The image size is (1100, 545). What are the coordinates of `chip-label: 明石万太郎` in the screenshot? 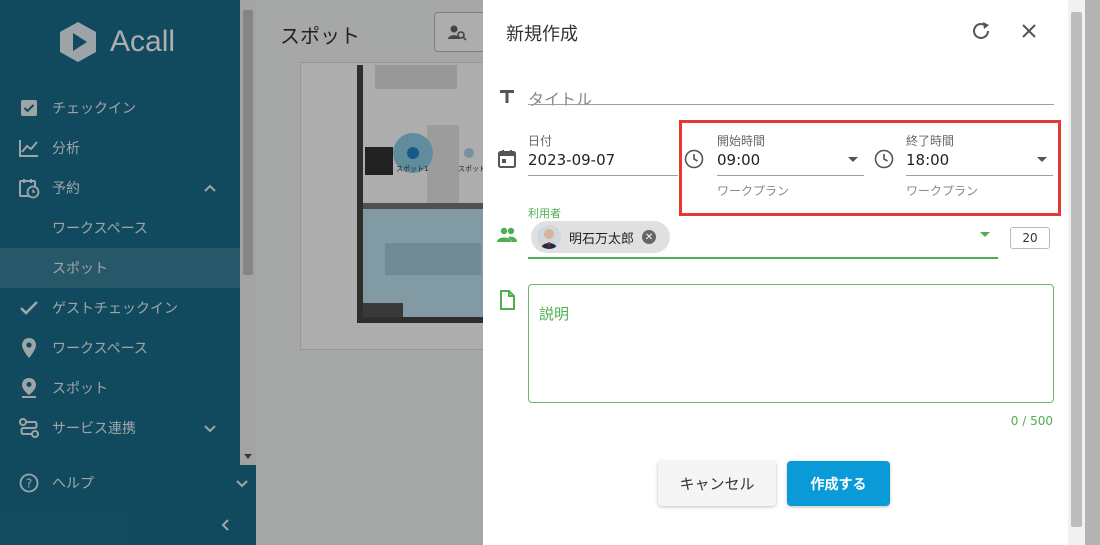 It's located at (602, 239).